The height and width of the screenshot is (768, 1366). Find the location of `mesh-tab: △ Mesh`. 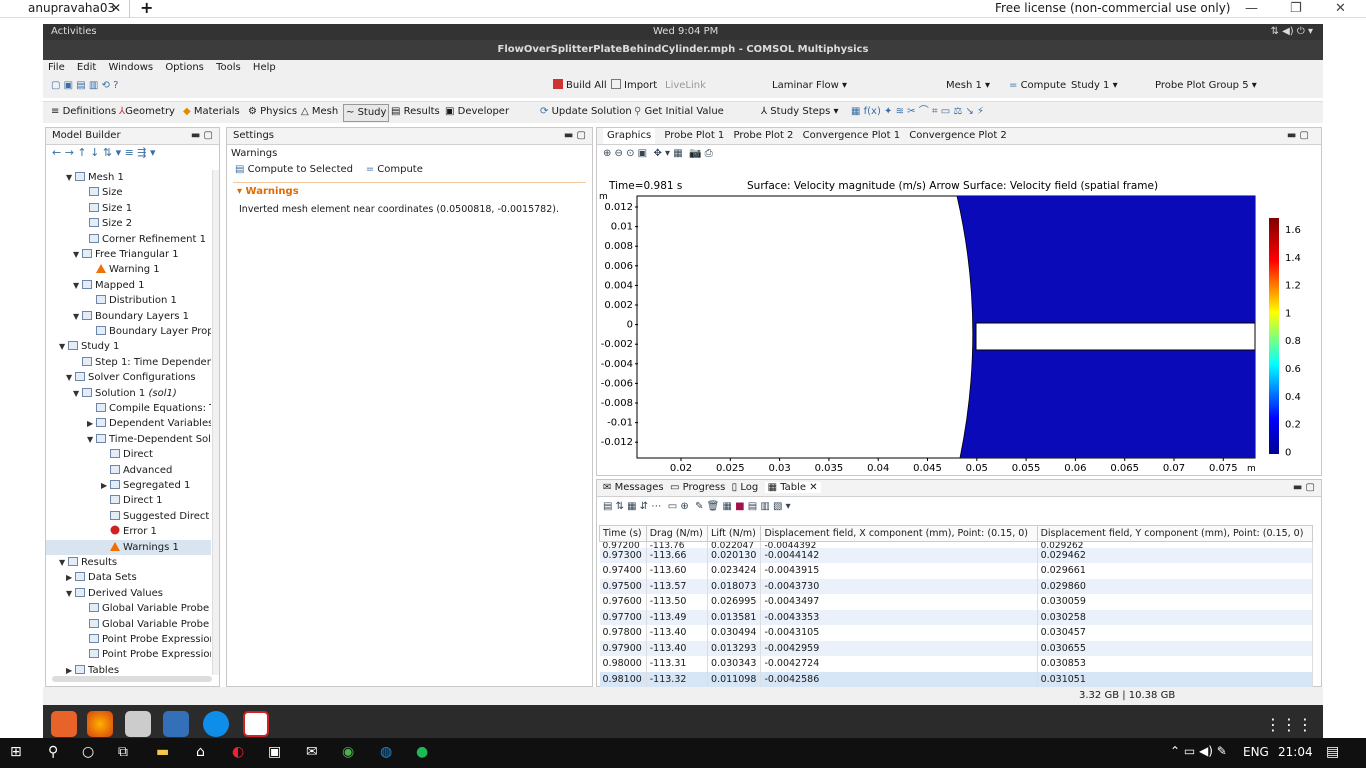

mesh-tab: △ Mesh is located at coordinates (319, 112).